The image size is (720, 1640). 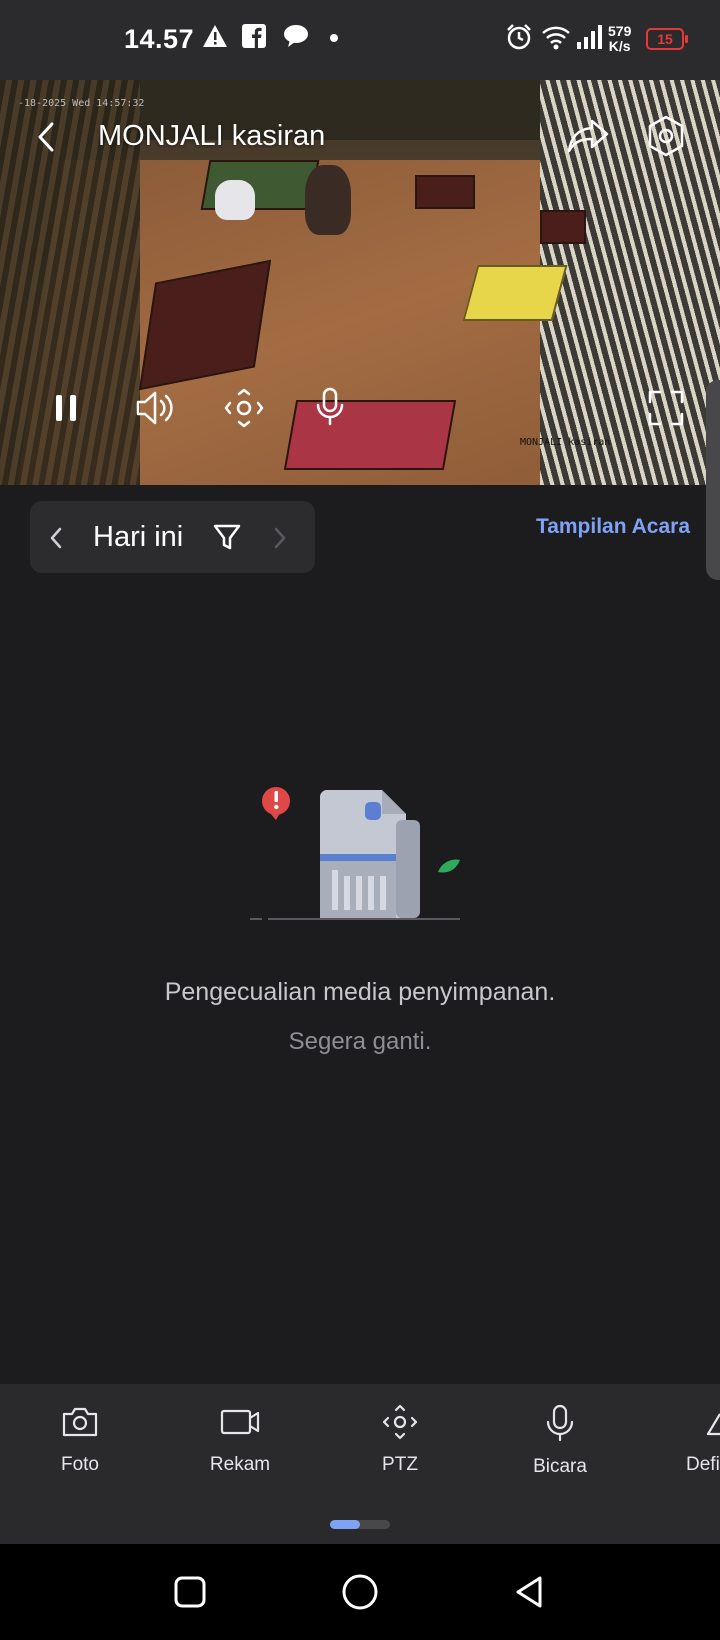 What do you see at coordinates (703, 1464) in the screenshot?
I see `definition-label: Defi` at bounding box center [703, 1464].